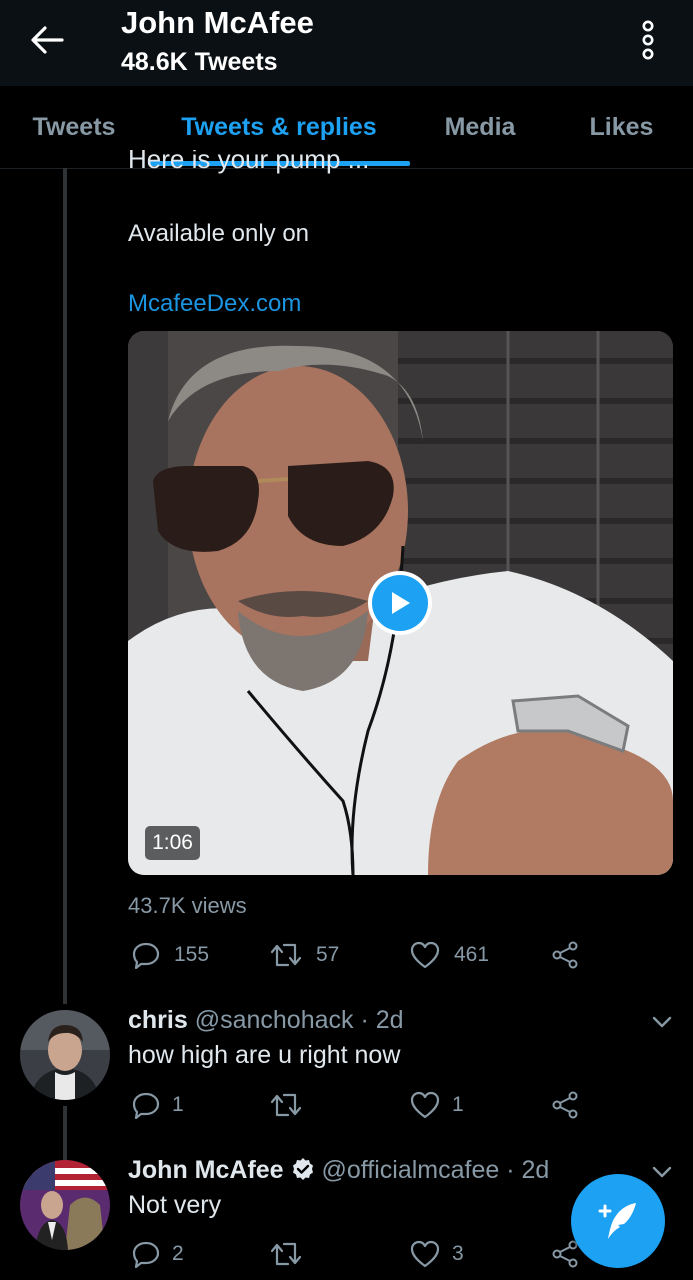 The width and height of the screenshot is (693, 1280). Describe the element at coordinates (621, 127) in the screenshot. I see `tab-likes: Likes` at that location.